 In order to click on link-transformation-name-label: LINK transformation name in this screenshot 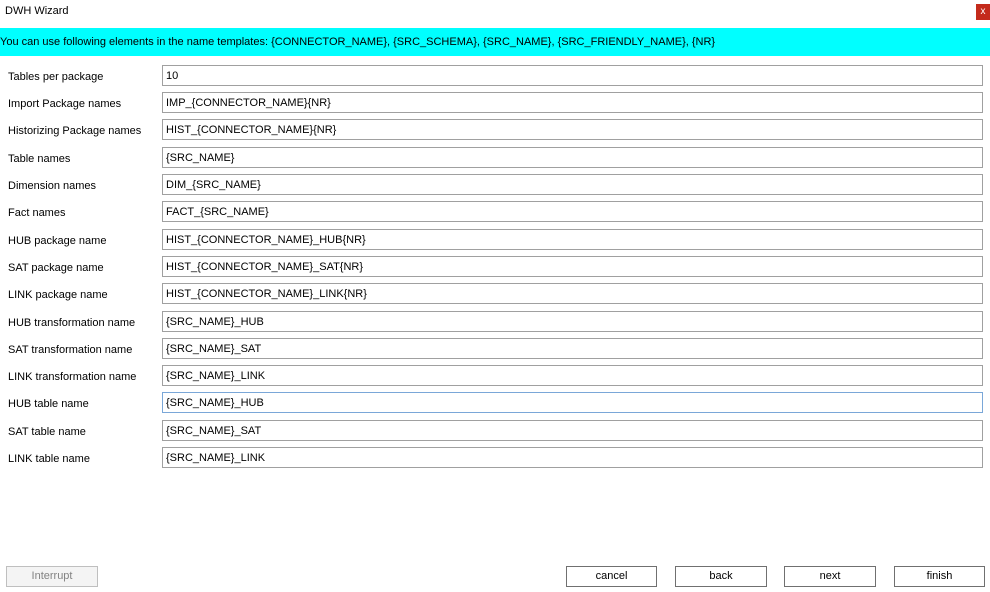, I will do `click(72, 377)`.